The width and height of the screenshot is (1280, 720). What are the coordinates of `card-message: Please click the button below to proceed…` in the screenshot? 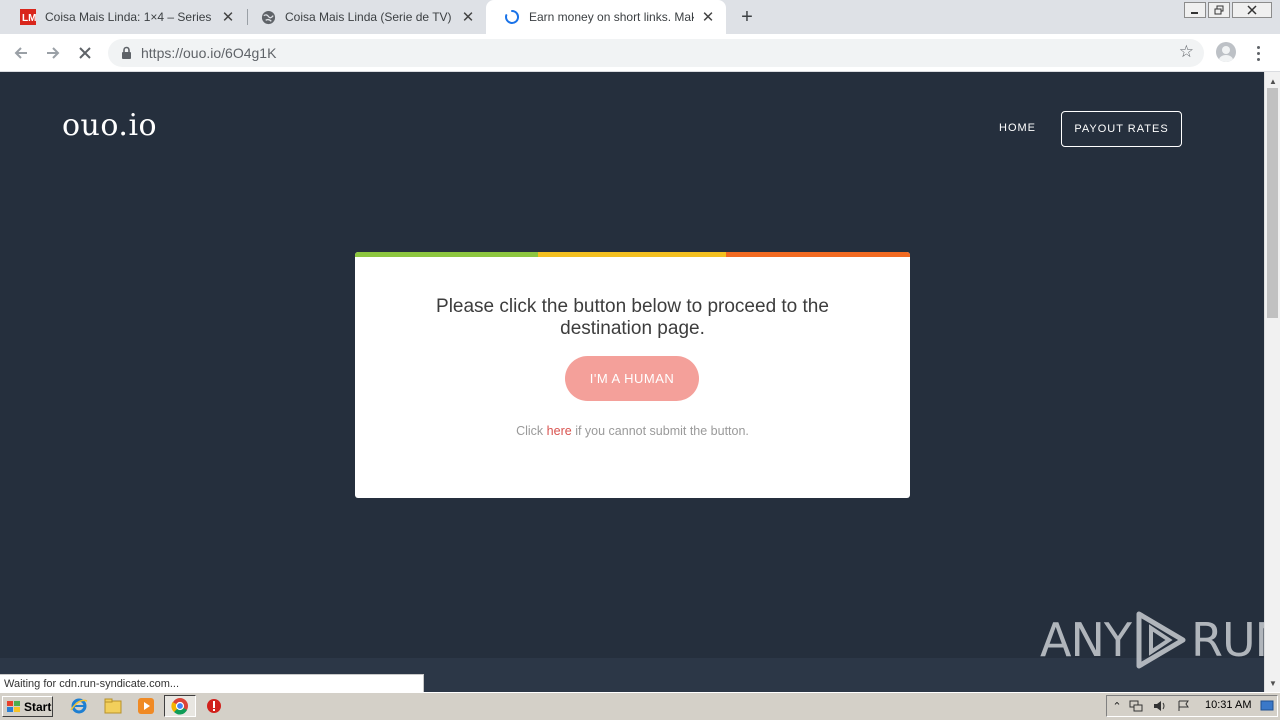 It's located at (632, 318).